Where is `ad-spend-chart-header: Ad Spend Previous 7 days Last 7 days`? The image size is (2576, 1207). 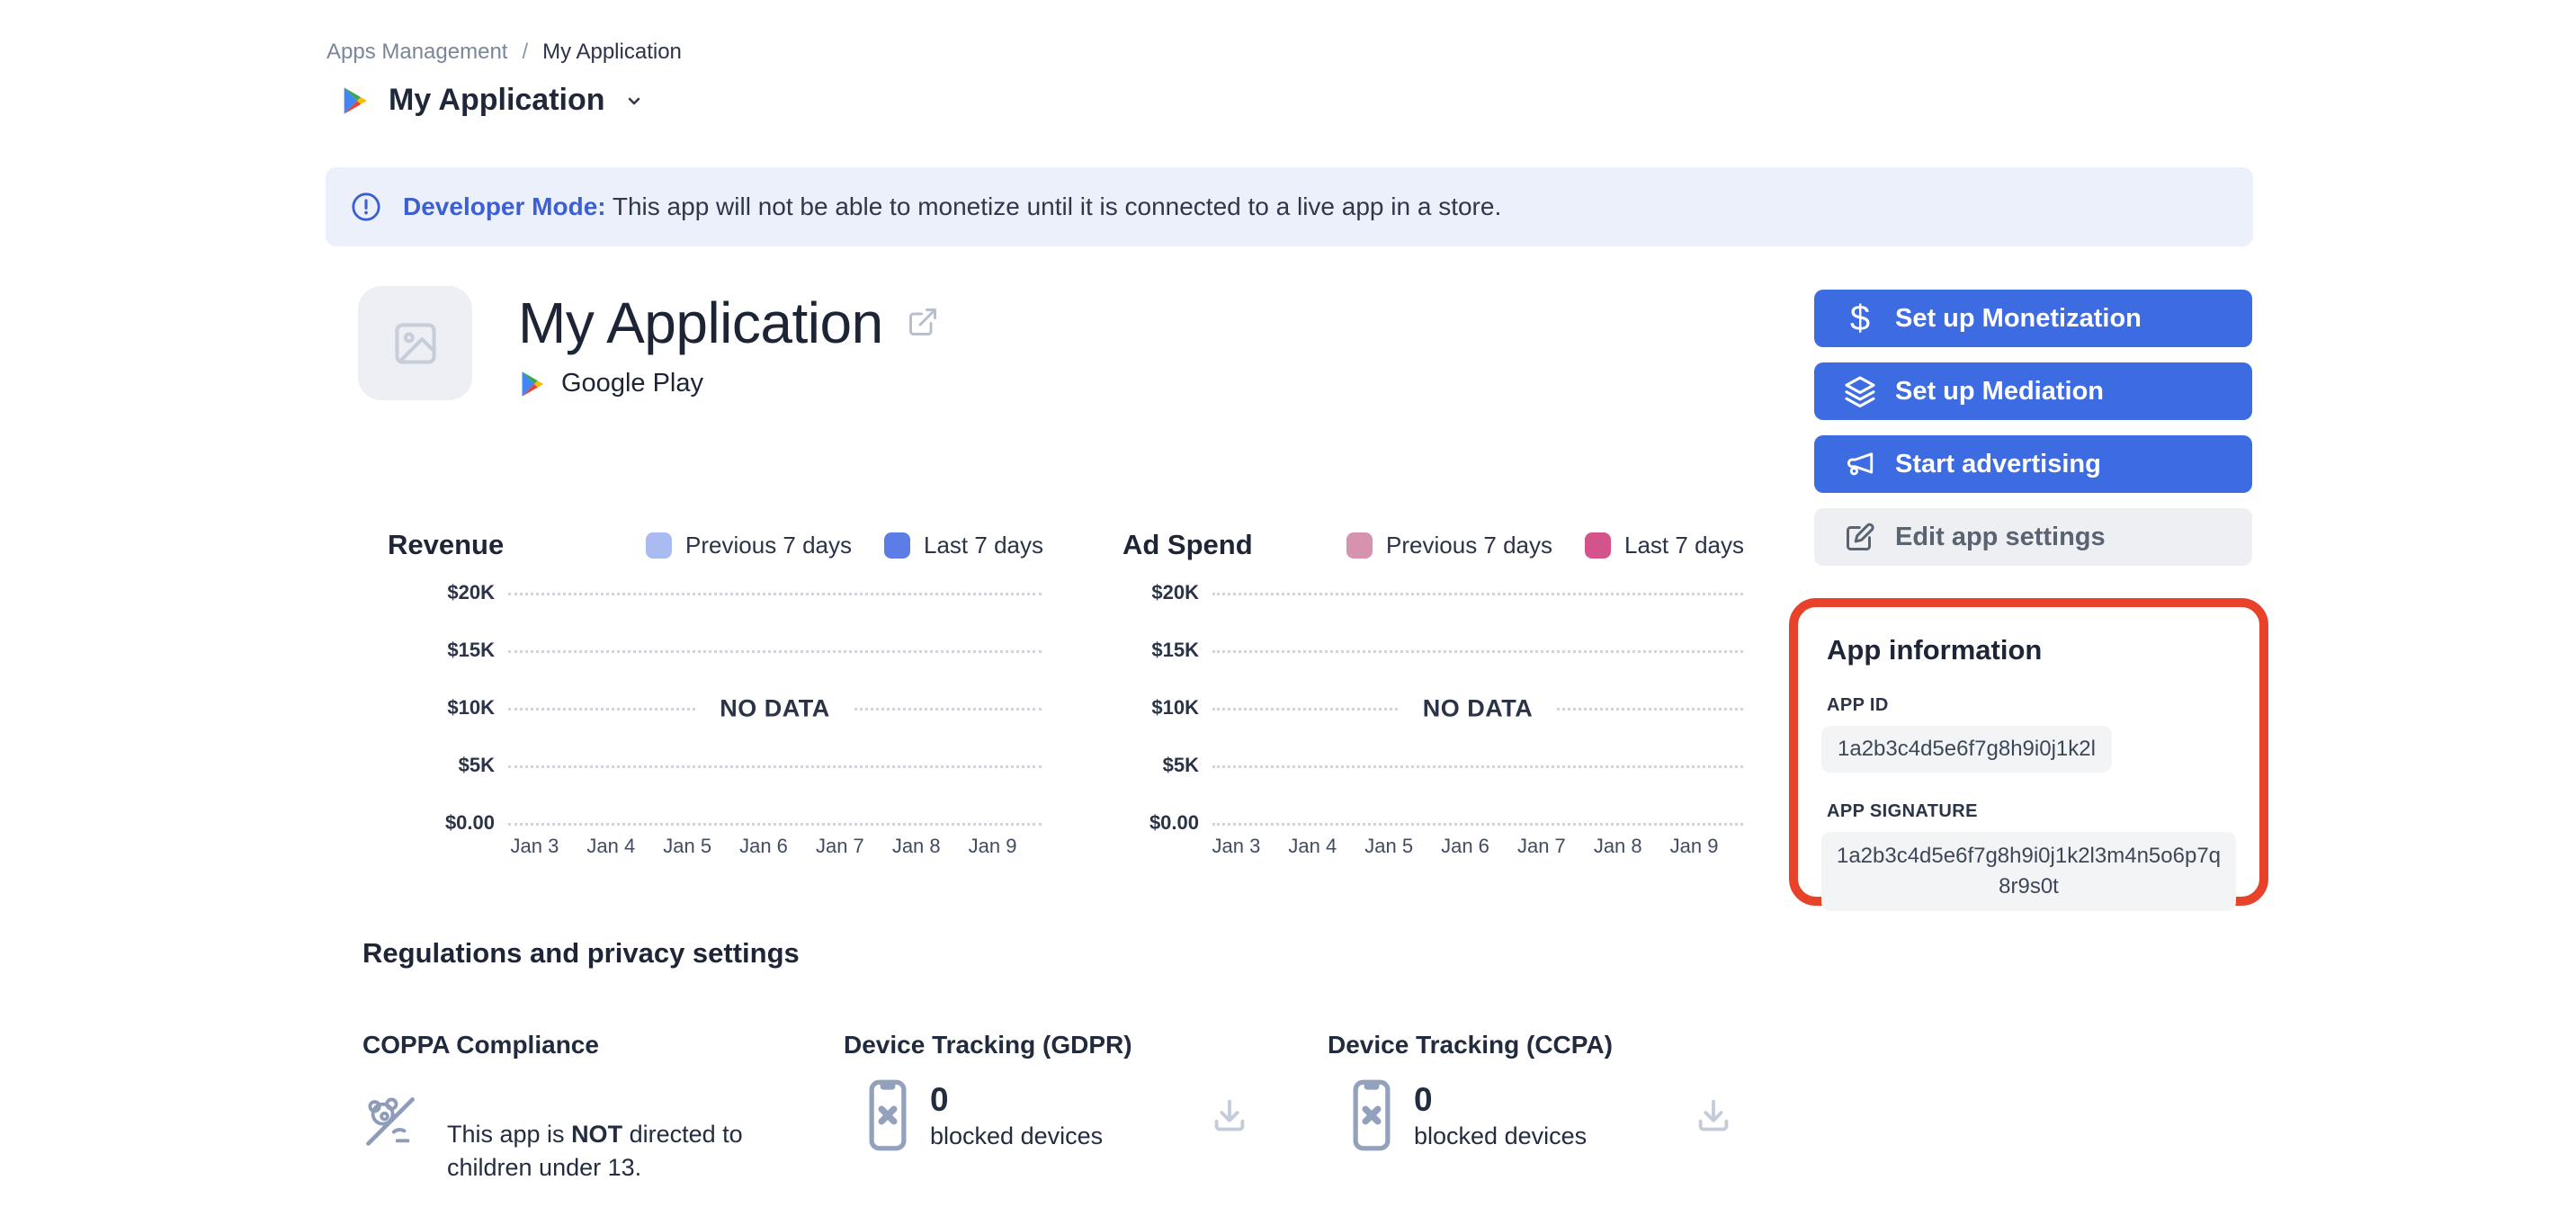
ad-spend-chart-header: Ad Spend Previous 7 days Last 7 days is located at coordinates (1433, 545).